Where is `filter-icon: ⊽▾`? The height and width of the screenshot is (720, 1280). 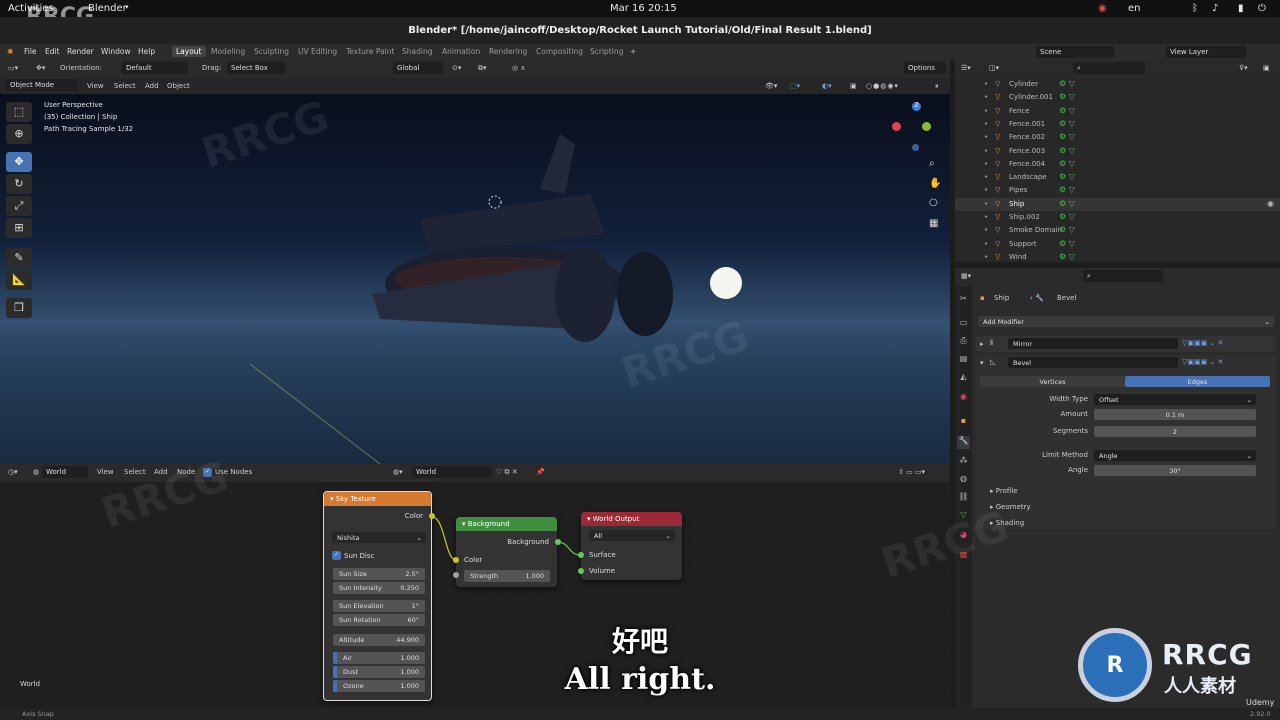 filter-icon: ⊽▾ is located at coordinates (1243, 68).